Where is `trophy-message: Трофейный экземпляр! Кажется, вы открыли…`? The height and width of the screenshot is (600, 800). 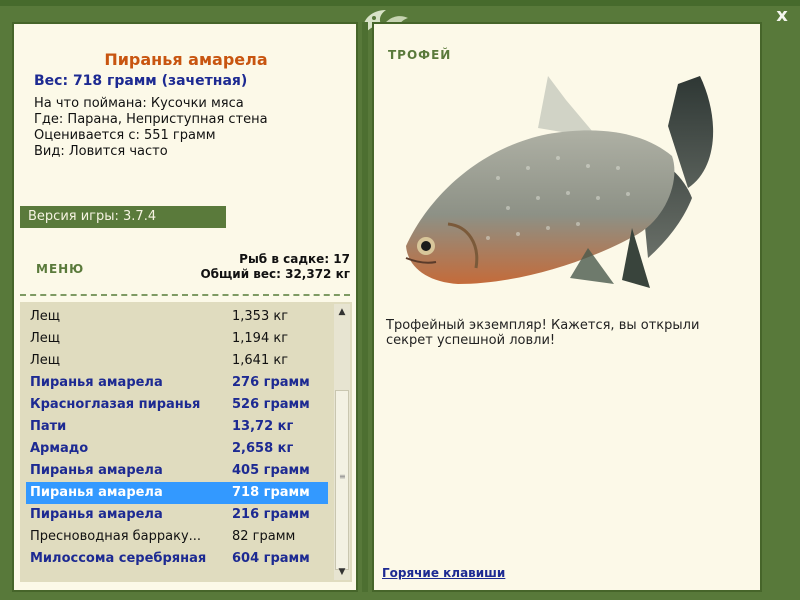
trophy-message: Трофейный экземпляр! Кажется, вы открыли… is located at coordinates (543, 333).